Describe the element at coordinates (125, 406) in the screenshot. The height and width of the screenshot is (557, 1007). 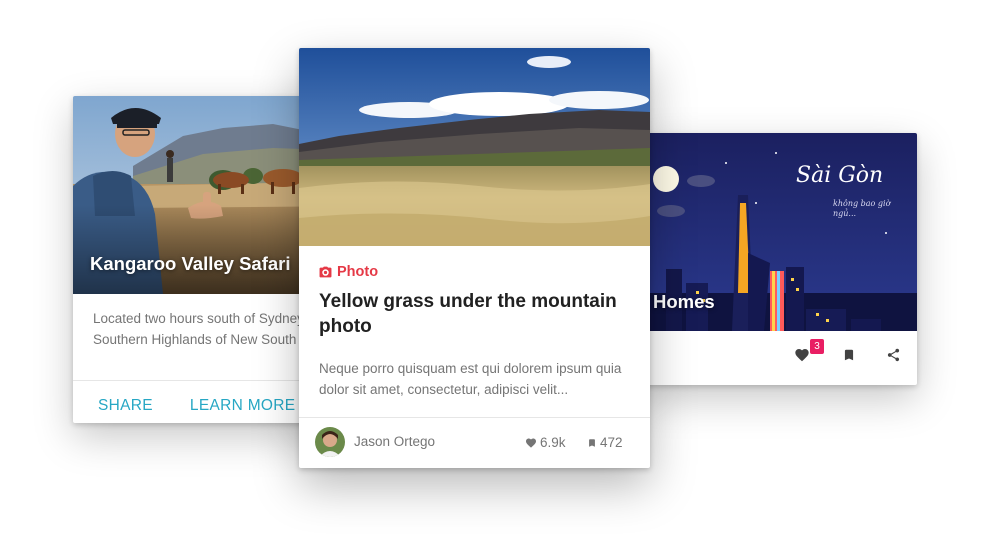
I see `share-button: SHARE` at that location.